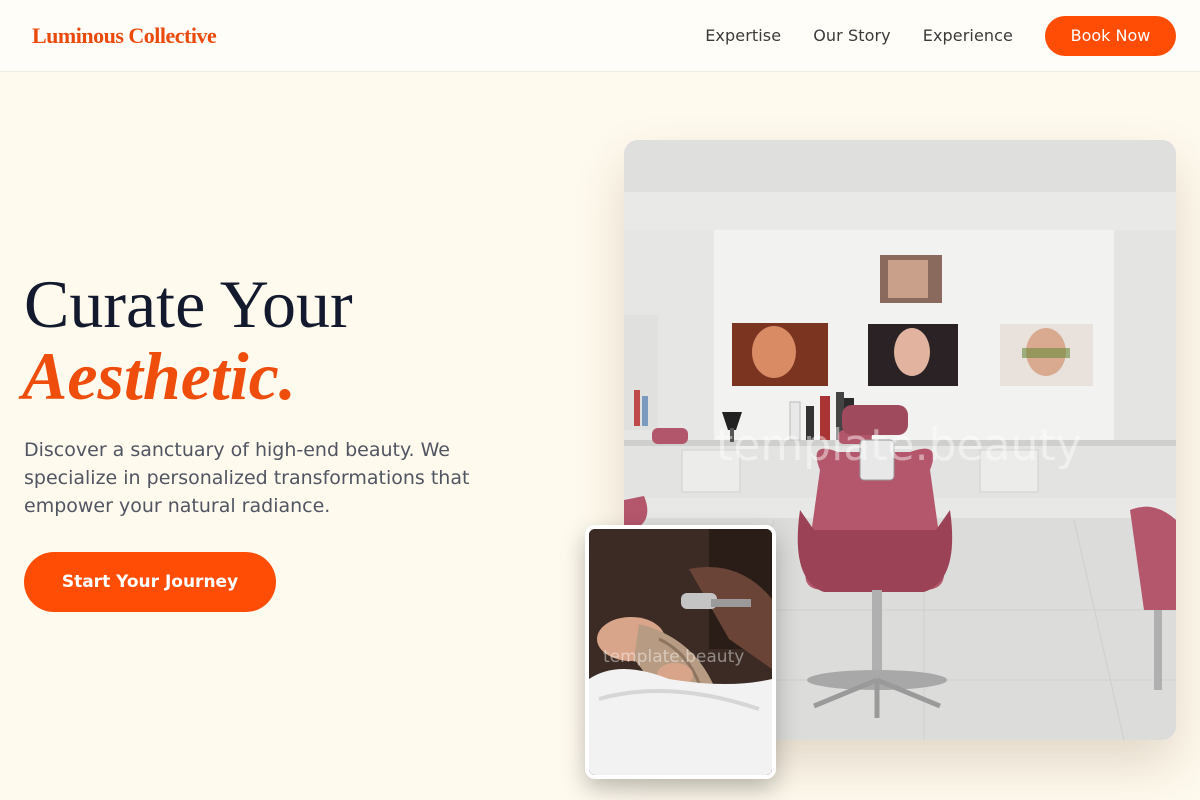  I want to click on nav-link-our-story: Our Story, so click(852, 35).